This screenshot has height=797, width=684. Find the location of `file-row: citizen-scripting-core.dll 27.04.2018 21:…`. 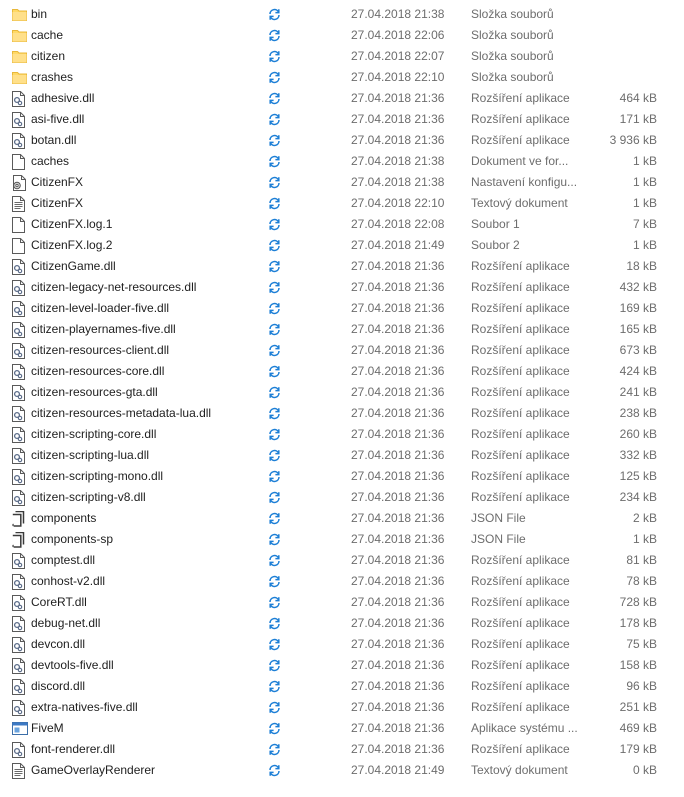

file-row: citizen-scripting-core.dll 27.04.2018 21:… is located at coordinates (342, 434).